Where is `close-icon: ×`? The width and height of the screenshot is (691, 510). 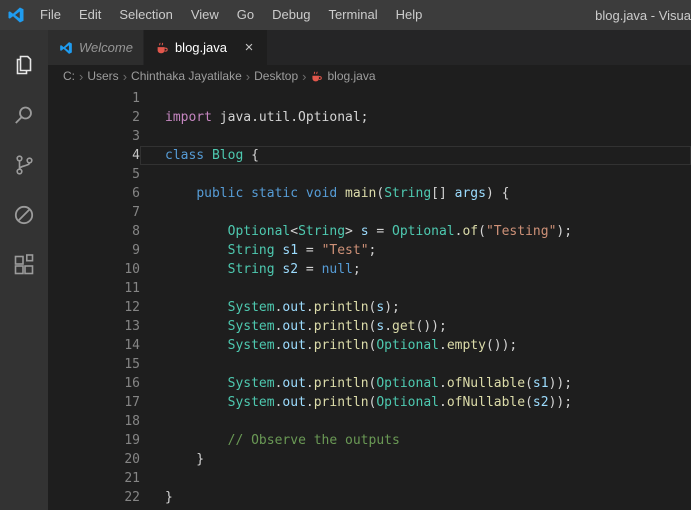
close-icon: × is located at coordinates (249, 47).